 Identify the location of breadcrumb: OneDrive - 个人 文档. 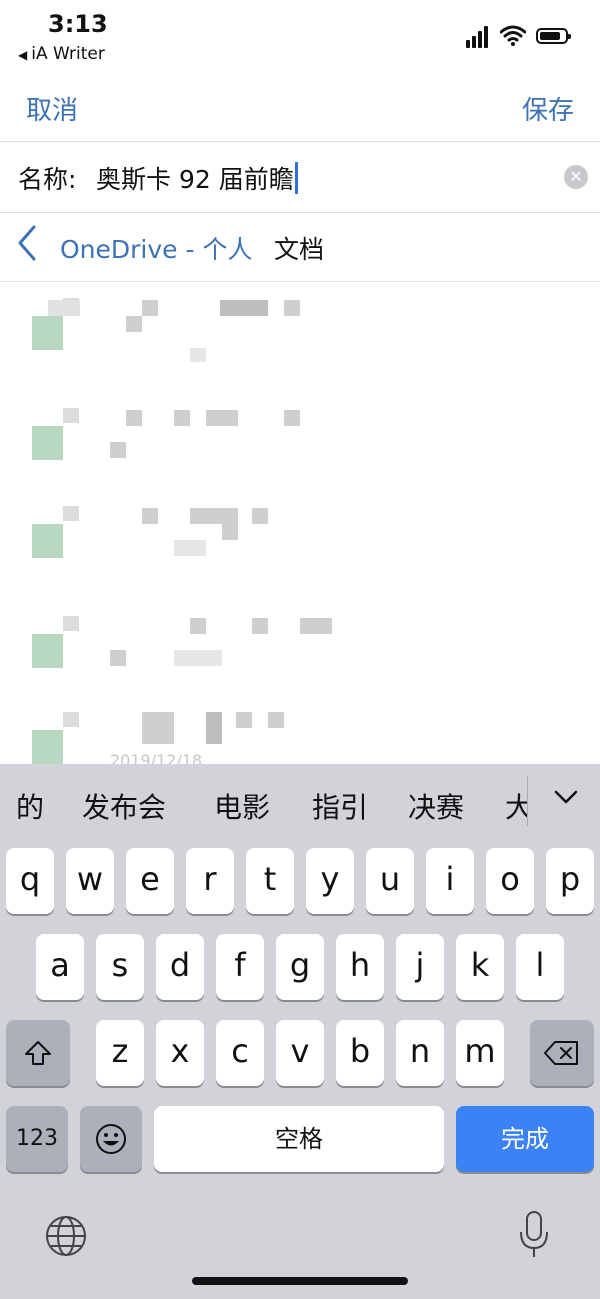
(300, 247).